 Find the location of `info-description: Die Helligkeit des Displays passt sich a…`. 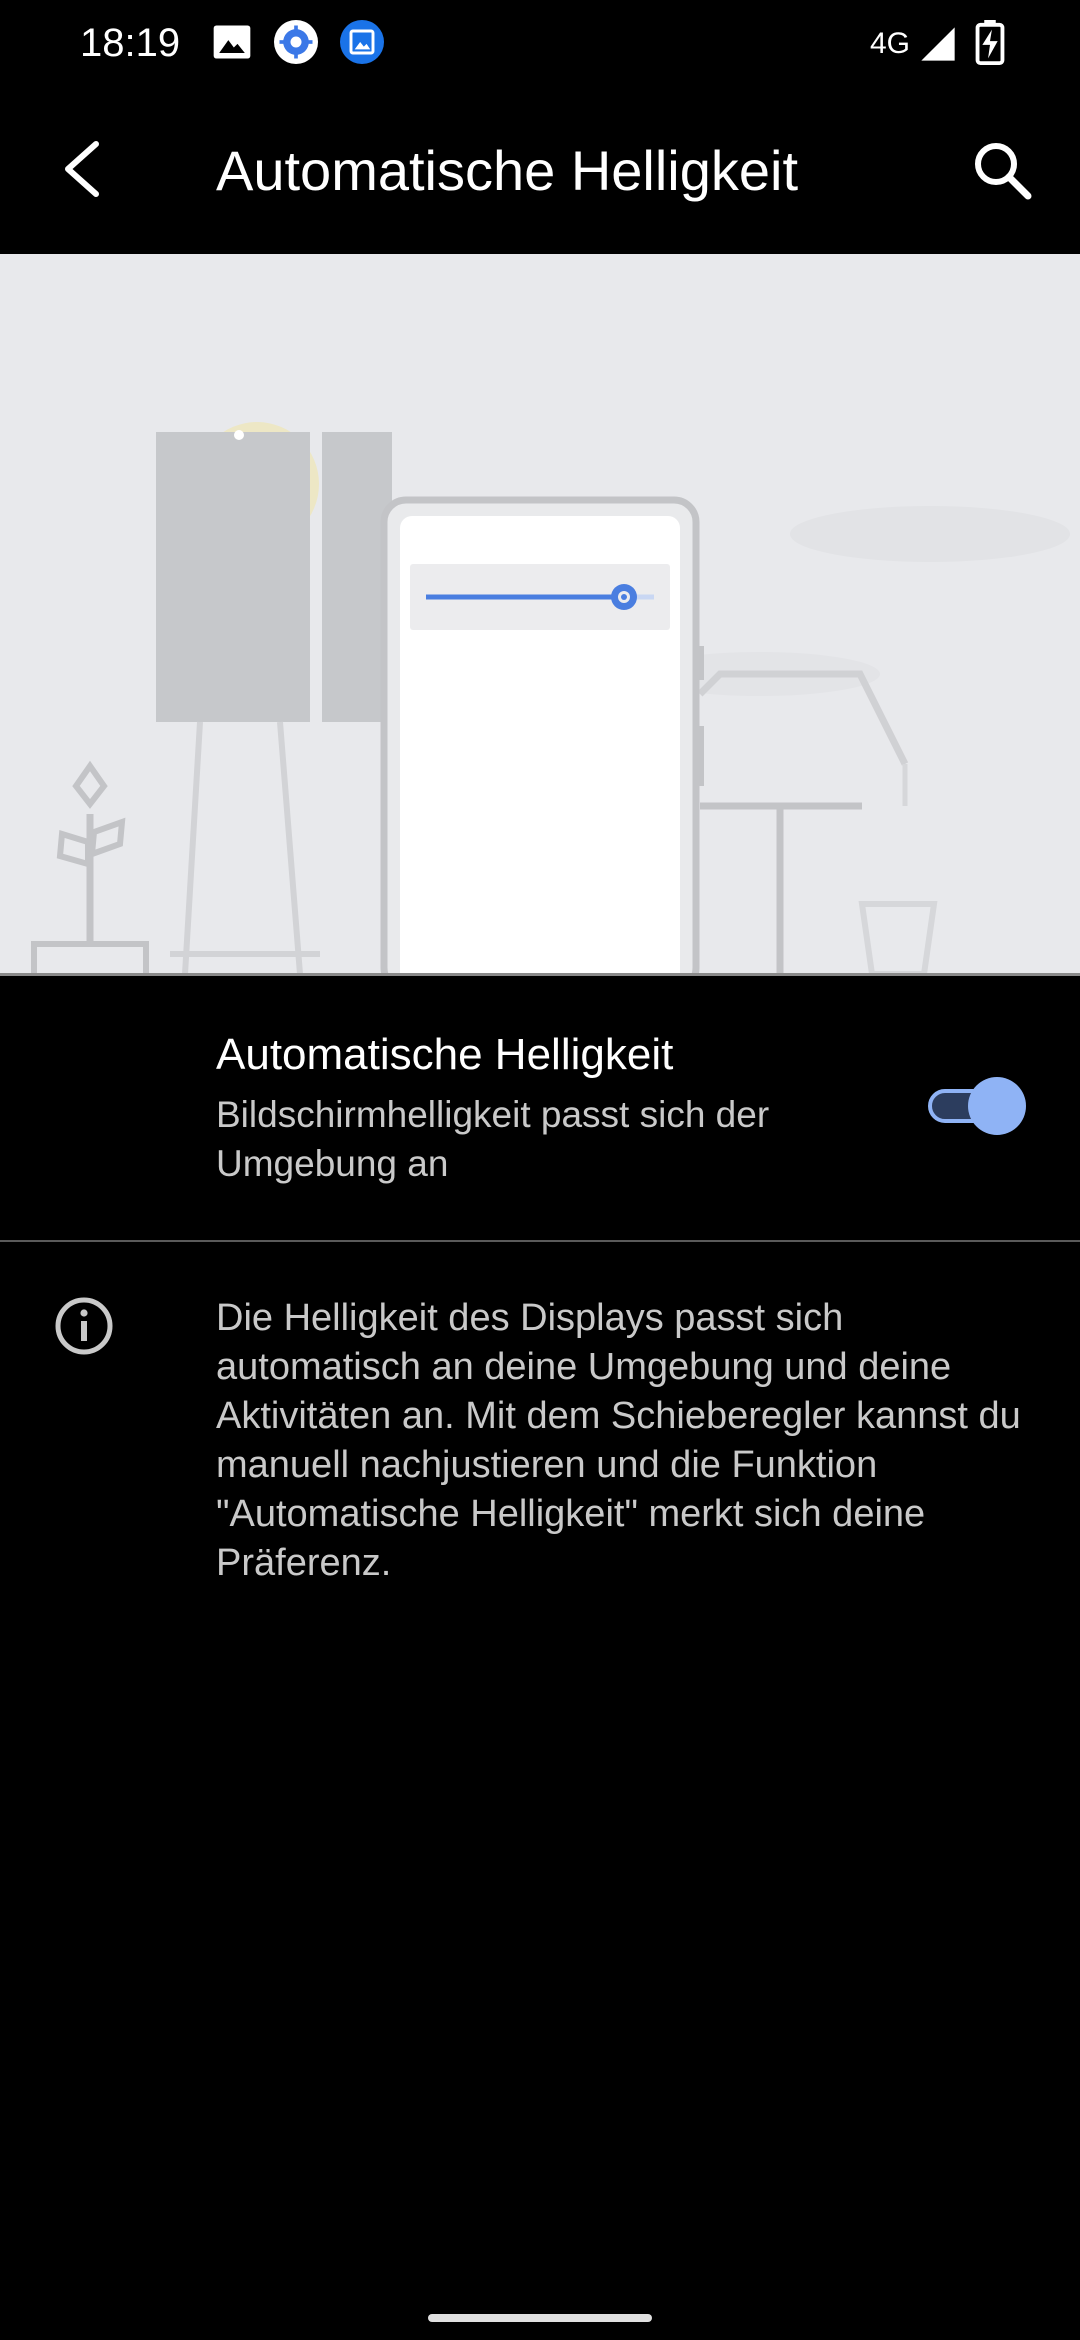

info-description: Die Helligkeit des Displays passt sich a… is located at coordinates (618, 1440).